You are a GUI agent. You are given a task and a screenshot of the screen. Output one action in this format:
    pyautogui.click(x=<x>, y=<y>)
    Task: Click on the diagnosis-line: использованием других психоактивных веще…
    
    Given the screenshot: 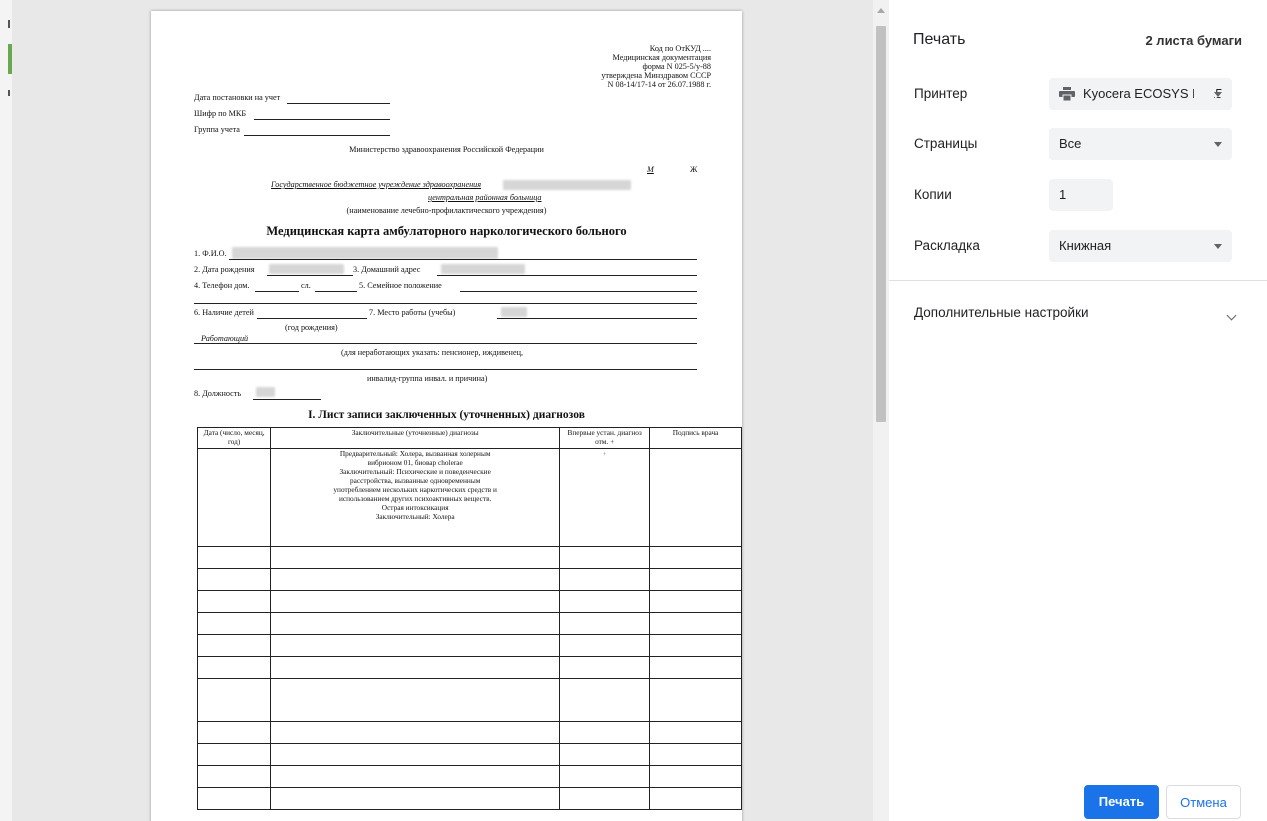 What is the action you would take?
    pyautogui.click(x=415, y=498)
    